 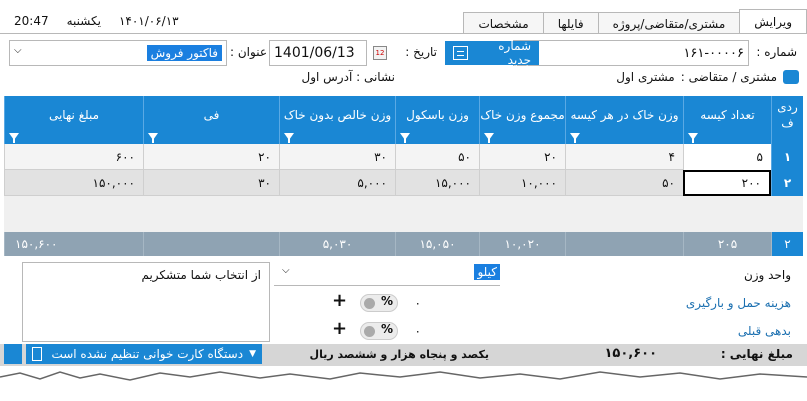 What do you see at coordinates (144, 354) in the screenshot?
I see `card-reader-status: ▼ دستگاه کارت خوانی تنظیم نشده است` at bounding box center [144, 354].